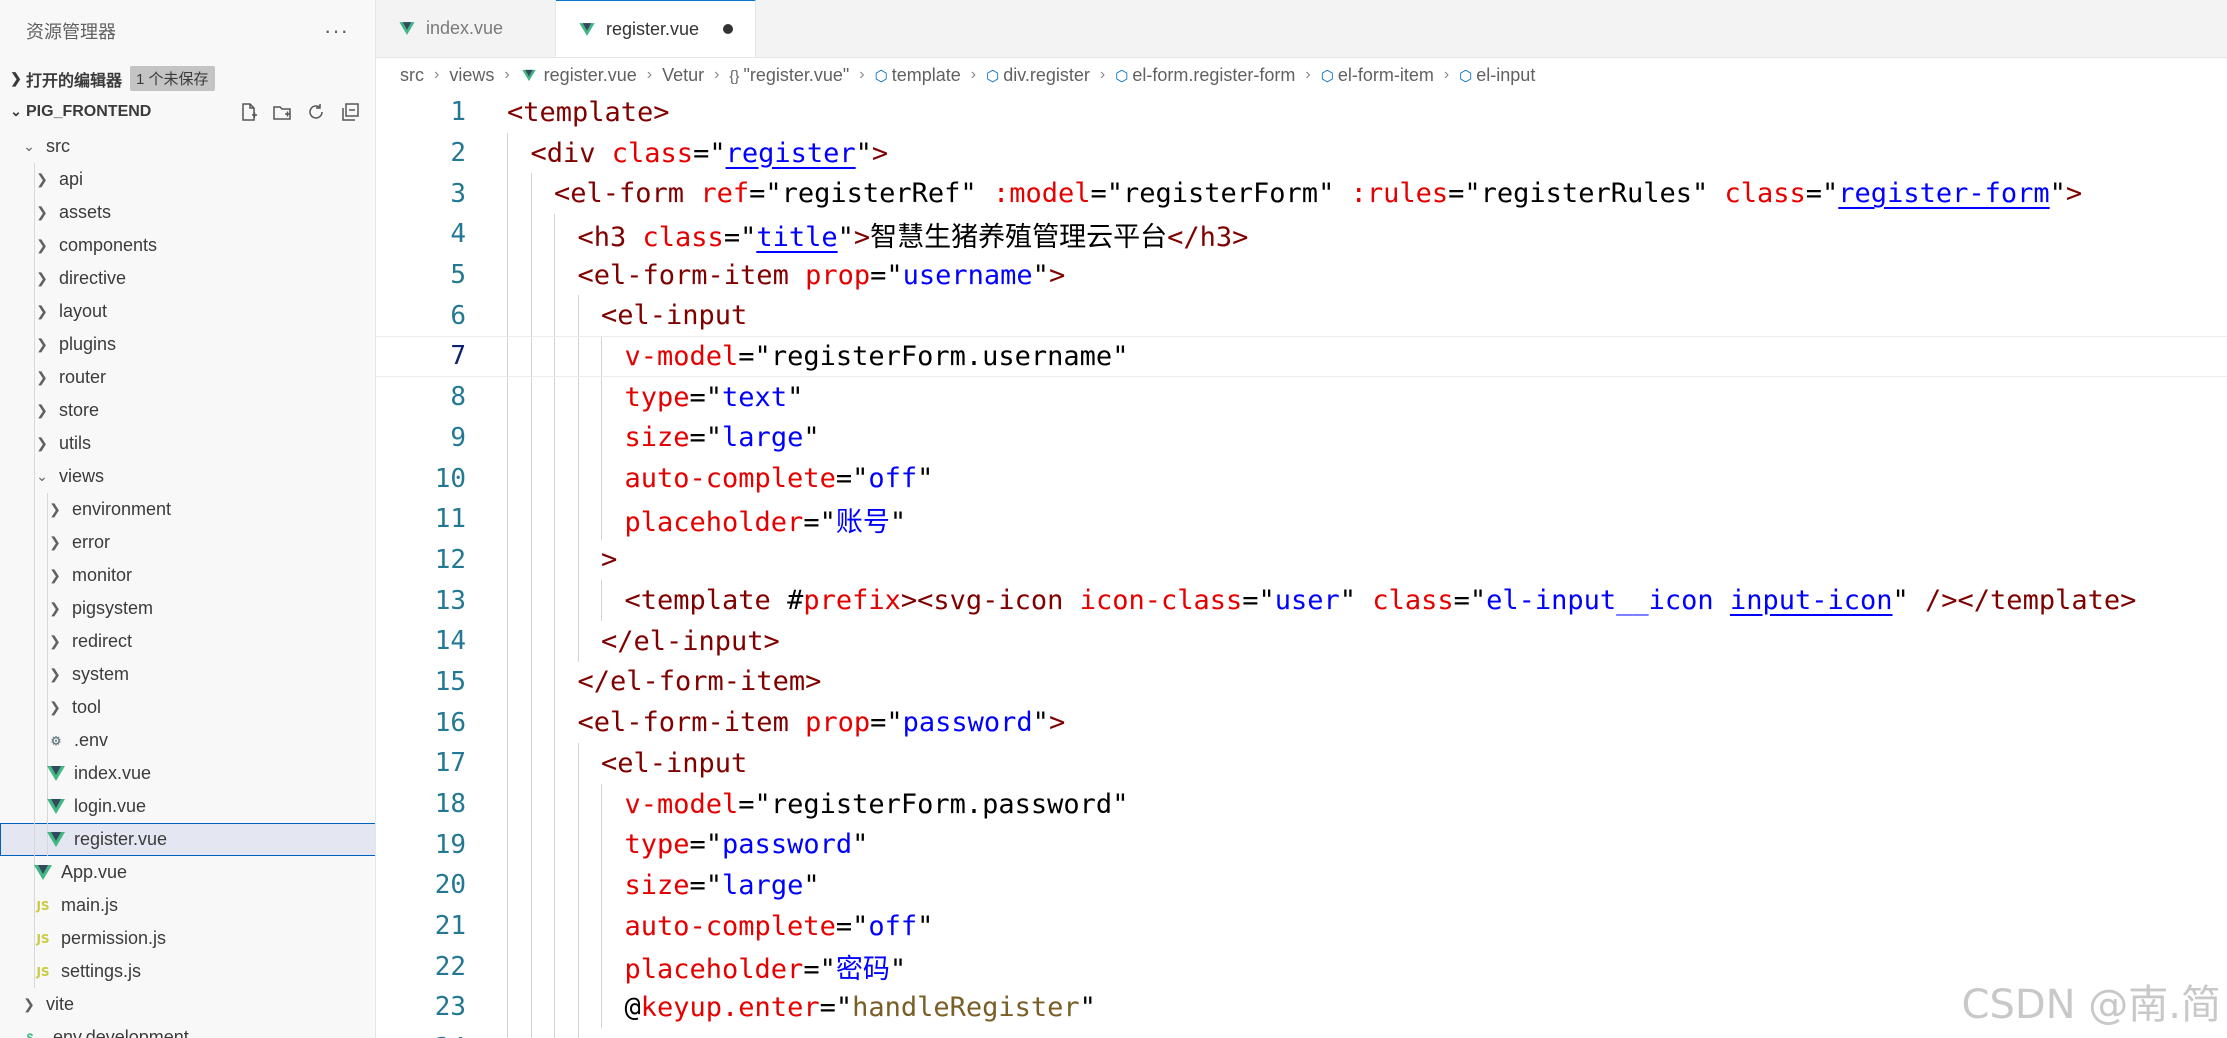  Describe the element at coordinates (1301, 1007) in the screenshot. I see `code-line: 23 @keyup.enter="handleRegister"` at that location.